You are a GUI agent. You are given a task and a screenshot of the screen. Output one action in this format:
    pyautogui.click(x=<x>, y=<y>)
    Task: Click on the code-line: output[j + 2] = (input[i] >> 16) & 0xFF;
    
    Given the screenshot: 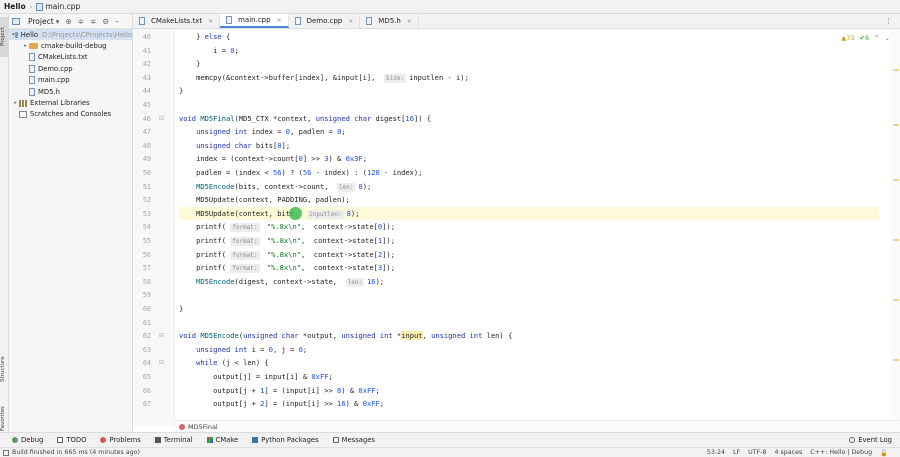 What is the action you would take?
    pyautogui.click(x=281, y=404)
    